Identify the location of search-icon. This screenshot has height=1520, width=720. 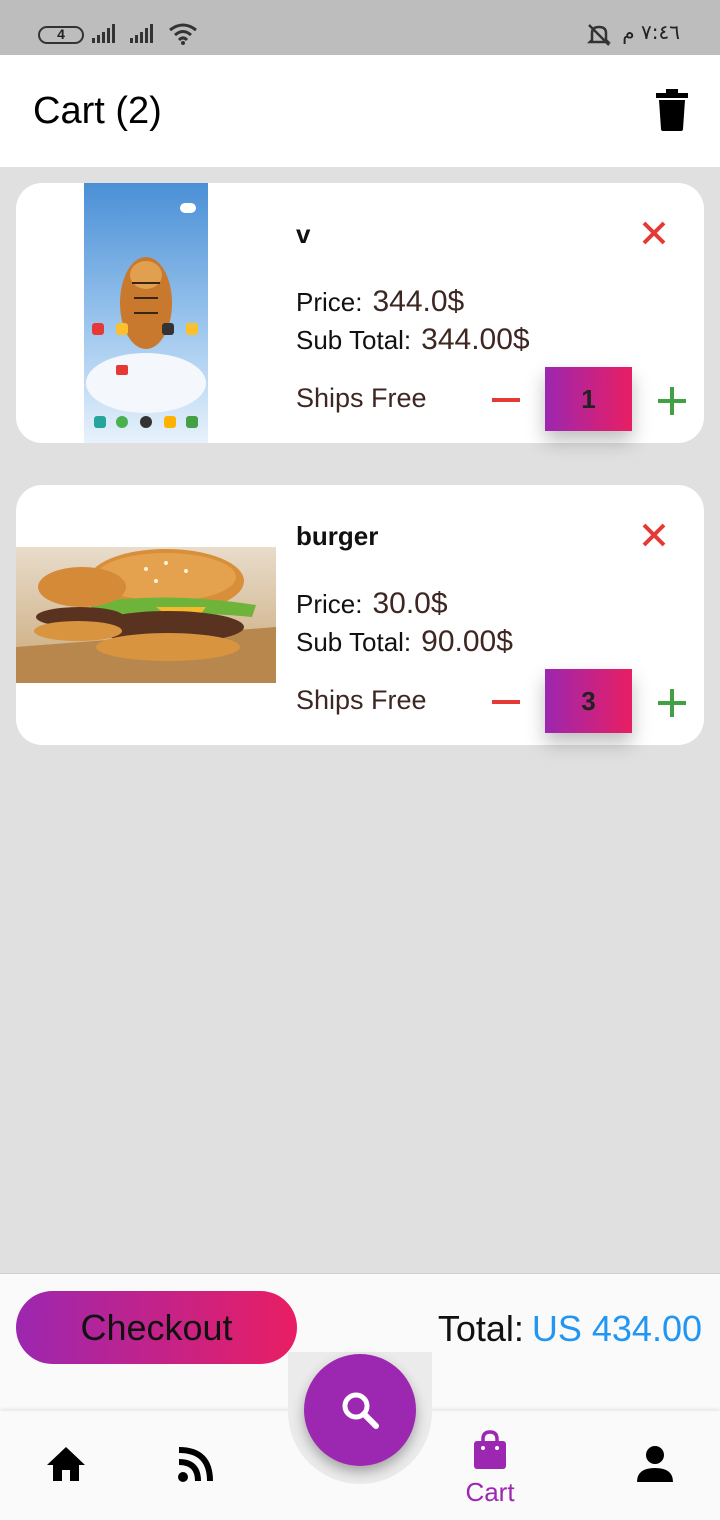
(360, 1410).